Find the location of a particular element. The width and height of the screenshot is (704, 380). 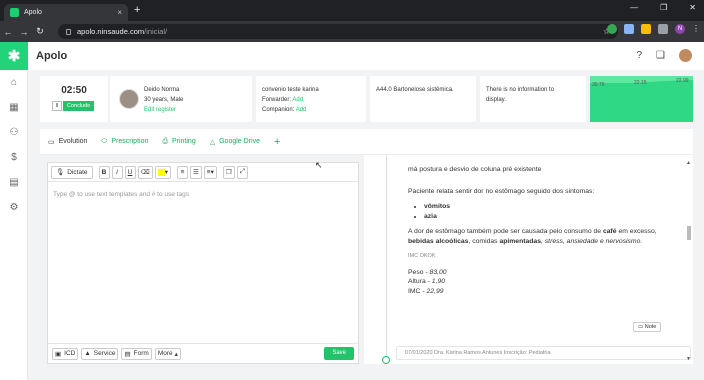

icd-icon: ▣ is located at coordinates (58, 354).